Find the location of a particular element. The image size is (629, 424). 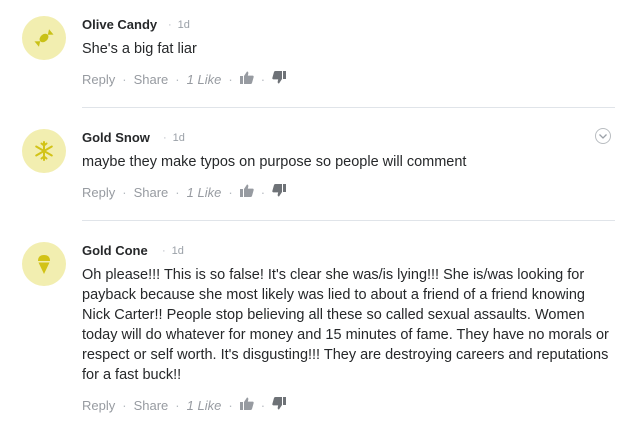

comment-text: She's a big fat liar is located at coordinates (139, 49).